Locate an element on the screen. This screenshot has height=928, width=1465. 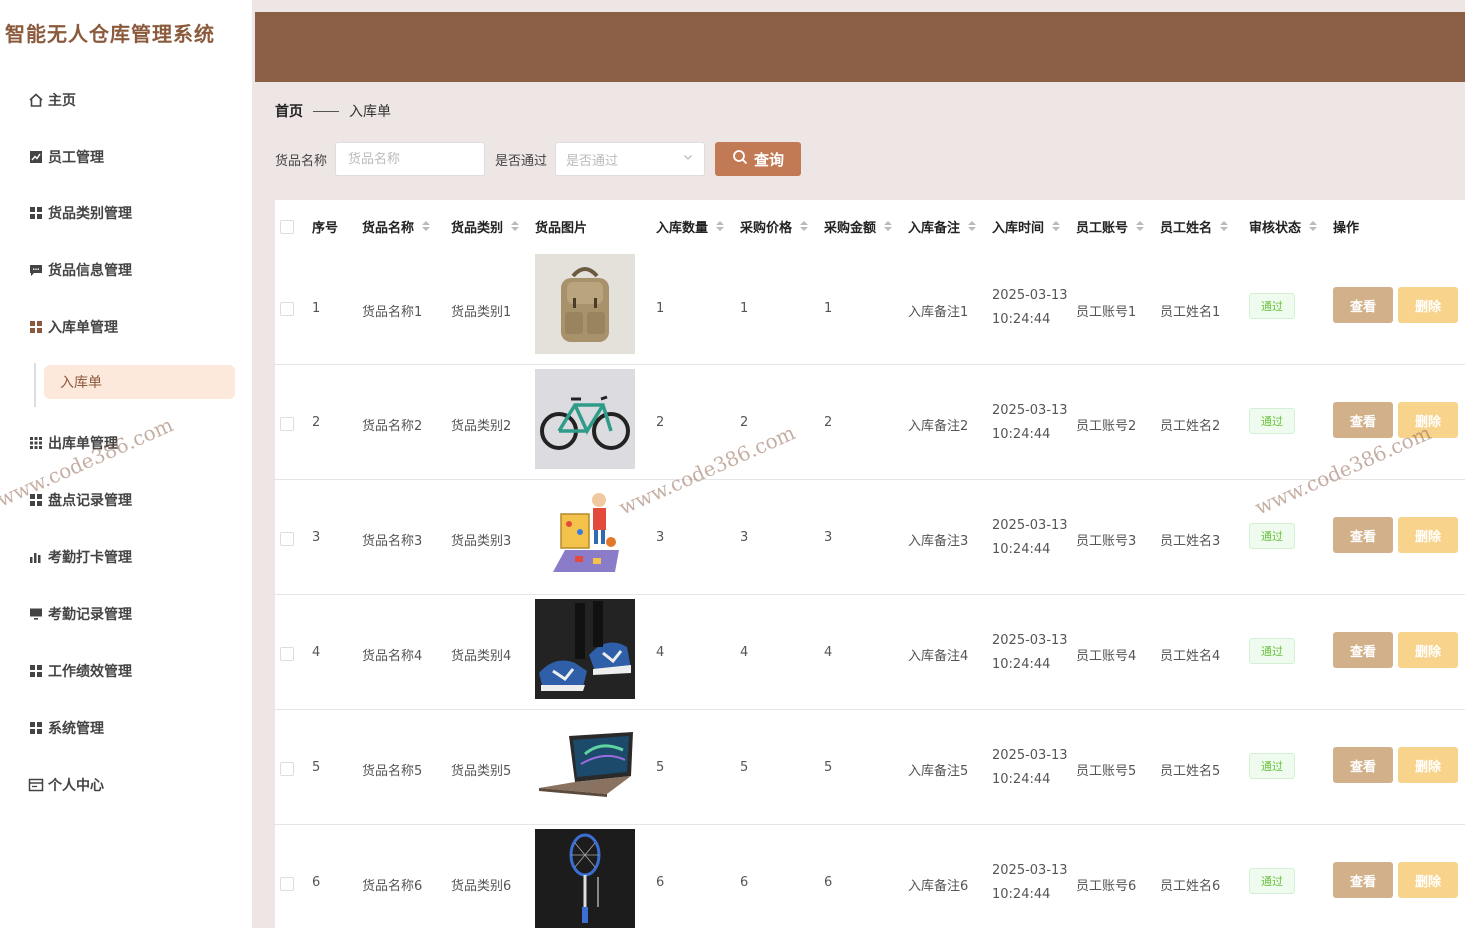
cell-price: 1 is located at coordinates (744, 308).